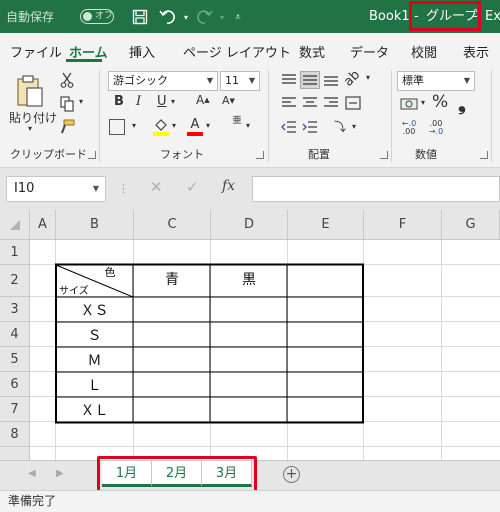 Image resolution: width=500 pixels, height=512 pixels. What do you see at coordinates (436, 81) in the screenshot?
I see `number-format-combo: 標準 ▼` at bounding box center [436, 81].